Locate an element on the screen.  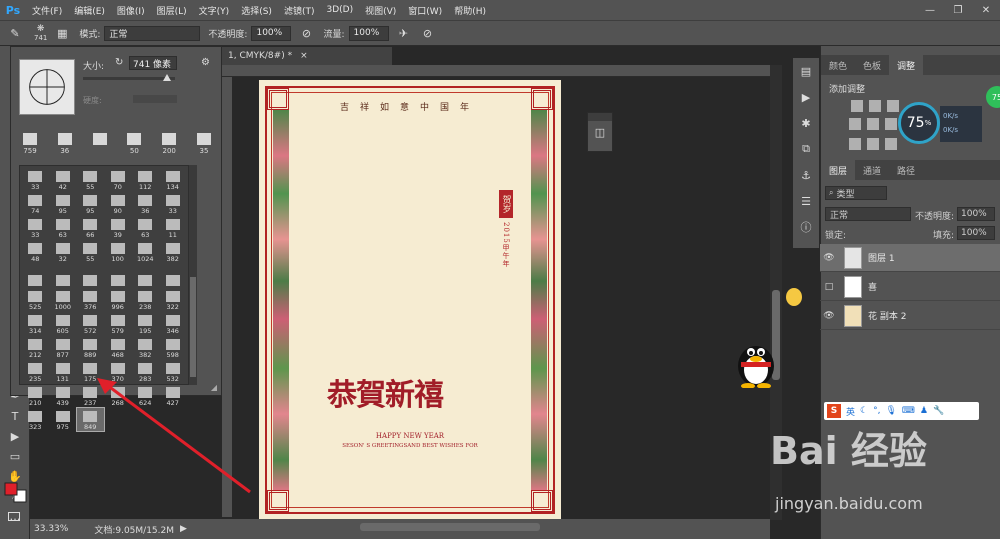
brush-preset-cell: 48 is located at coordinates (35, 251).